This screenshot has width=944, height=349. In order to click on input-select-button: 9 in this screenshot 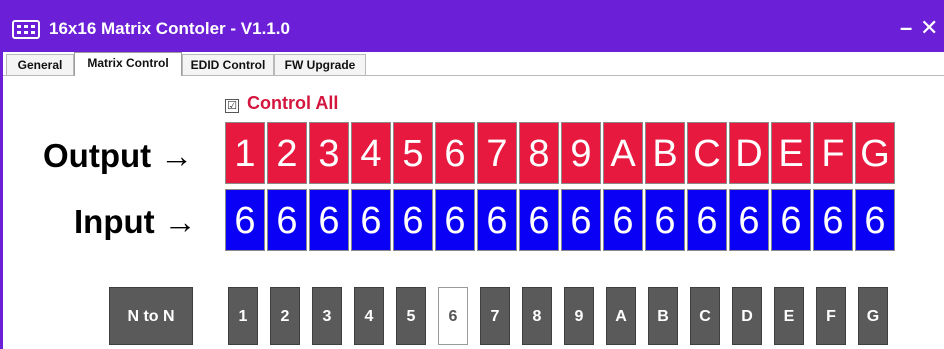, I will do `click(579, 316)`.